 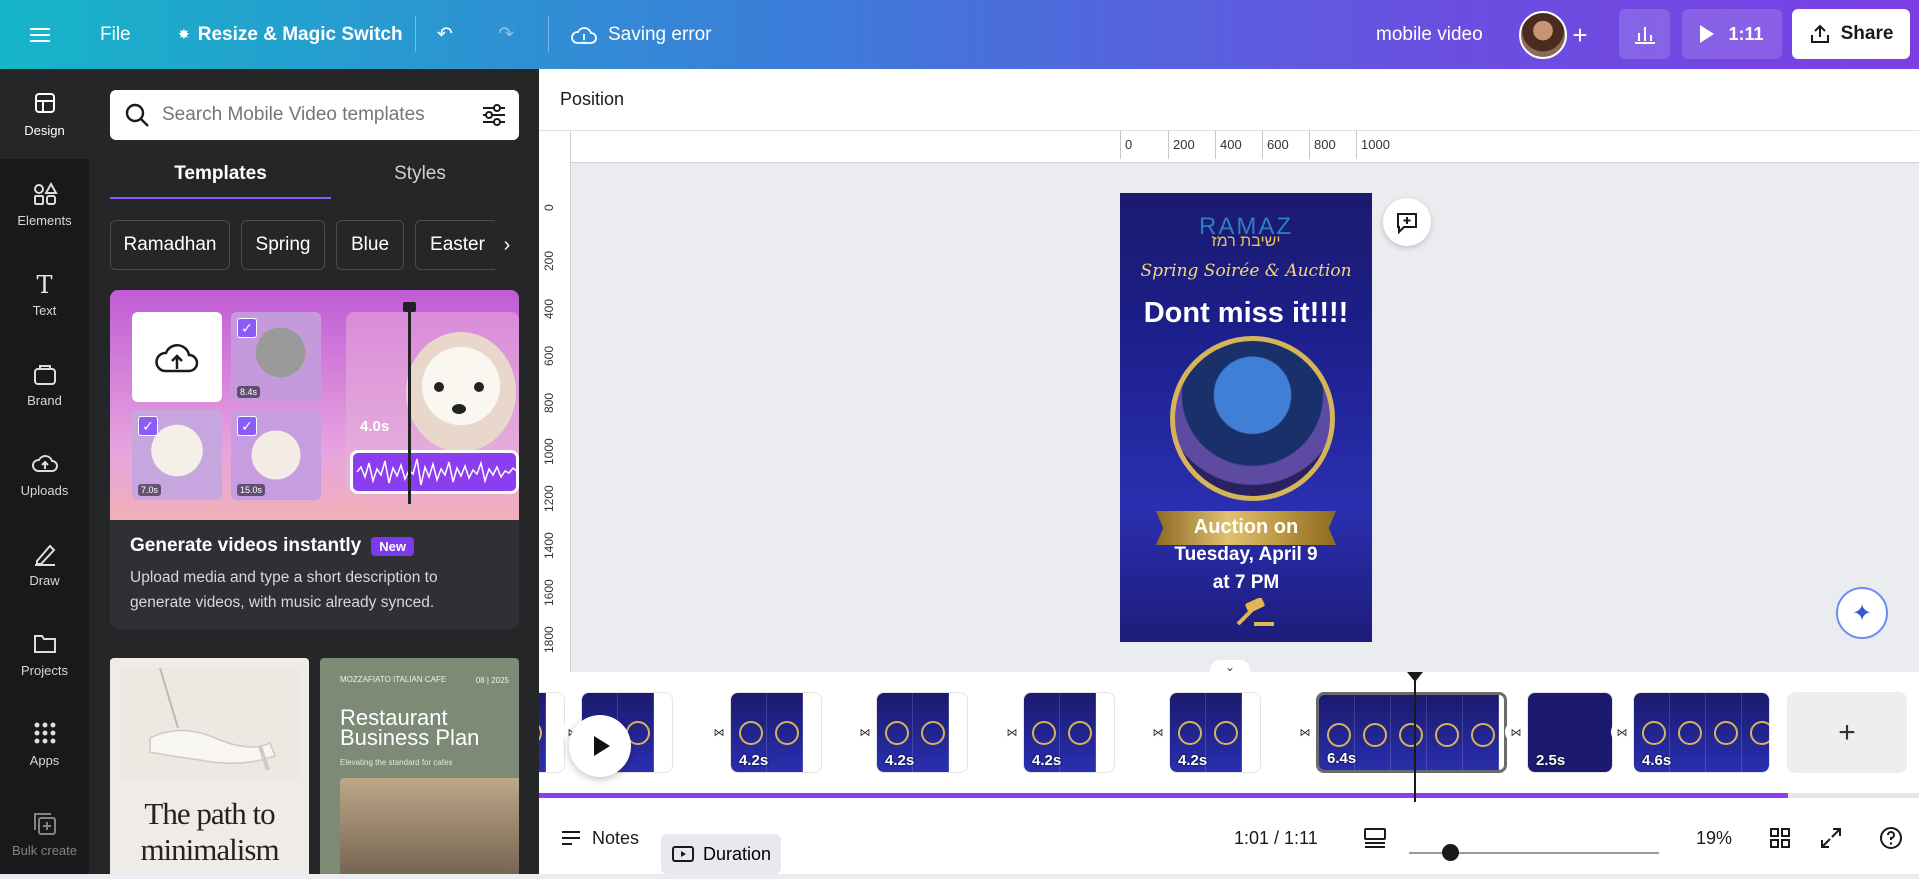 I want to click on event-photo, so click(x=1252, y=418).